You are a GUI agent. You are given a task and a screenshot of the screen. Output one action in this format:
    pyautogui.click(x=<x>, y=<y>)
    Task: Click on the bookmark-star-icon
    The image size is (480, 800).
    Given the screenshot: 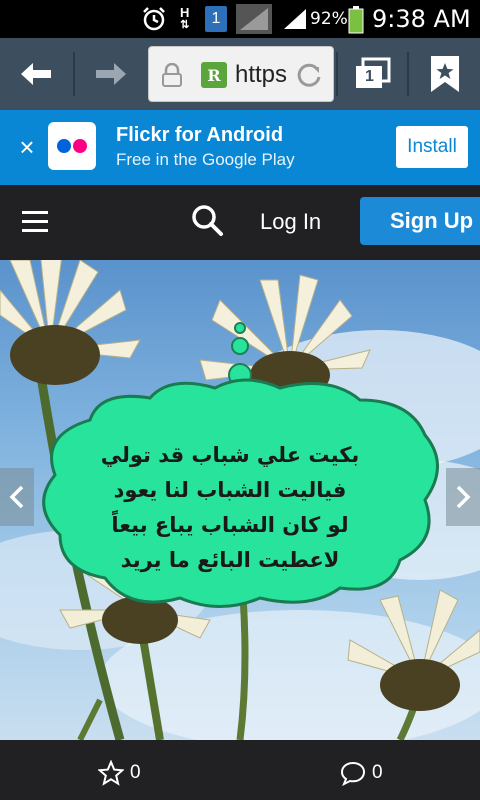 What is the action you would take?
    pyautogui.click(x=445, y=74)
    